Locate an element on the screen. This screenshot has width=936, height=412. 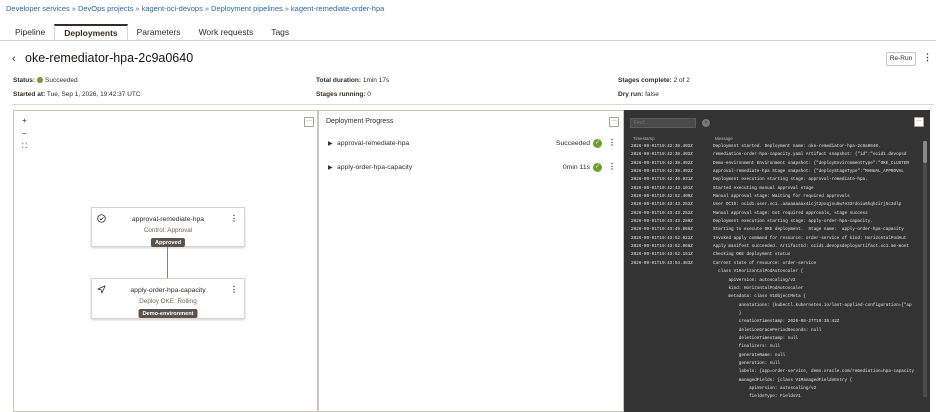
dry-run-field: Dry run: false is located at coordinates (638, 94).